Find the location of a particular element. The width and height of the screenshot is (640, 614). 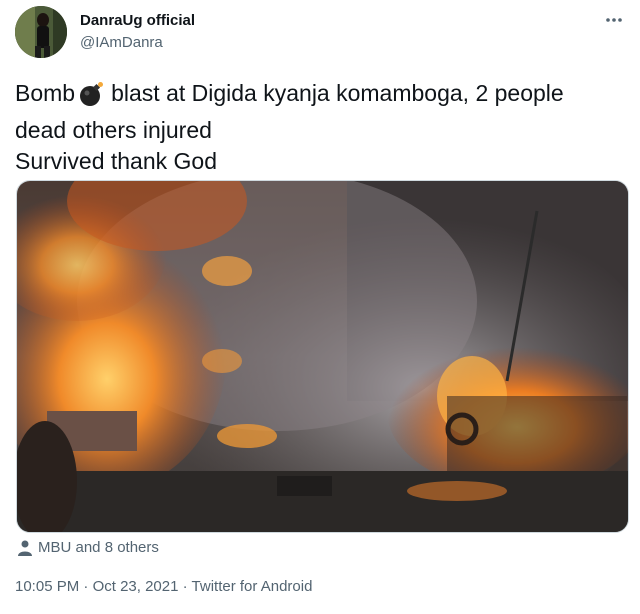

bomb-emoji is located at coordinates (92, 98).